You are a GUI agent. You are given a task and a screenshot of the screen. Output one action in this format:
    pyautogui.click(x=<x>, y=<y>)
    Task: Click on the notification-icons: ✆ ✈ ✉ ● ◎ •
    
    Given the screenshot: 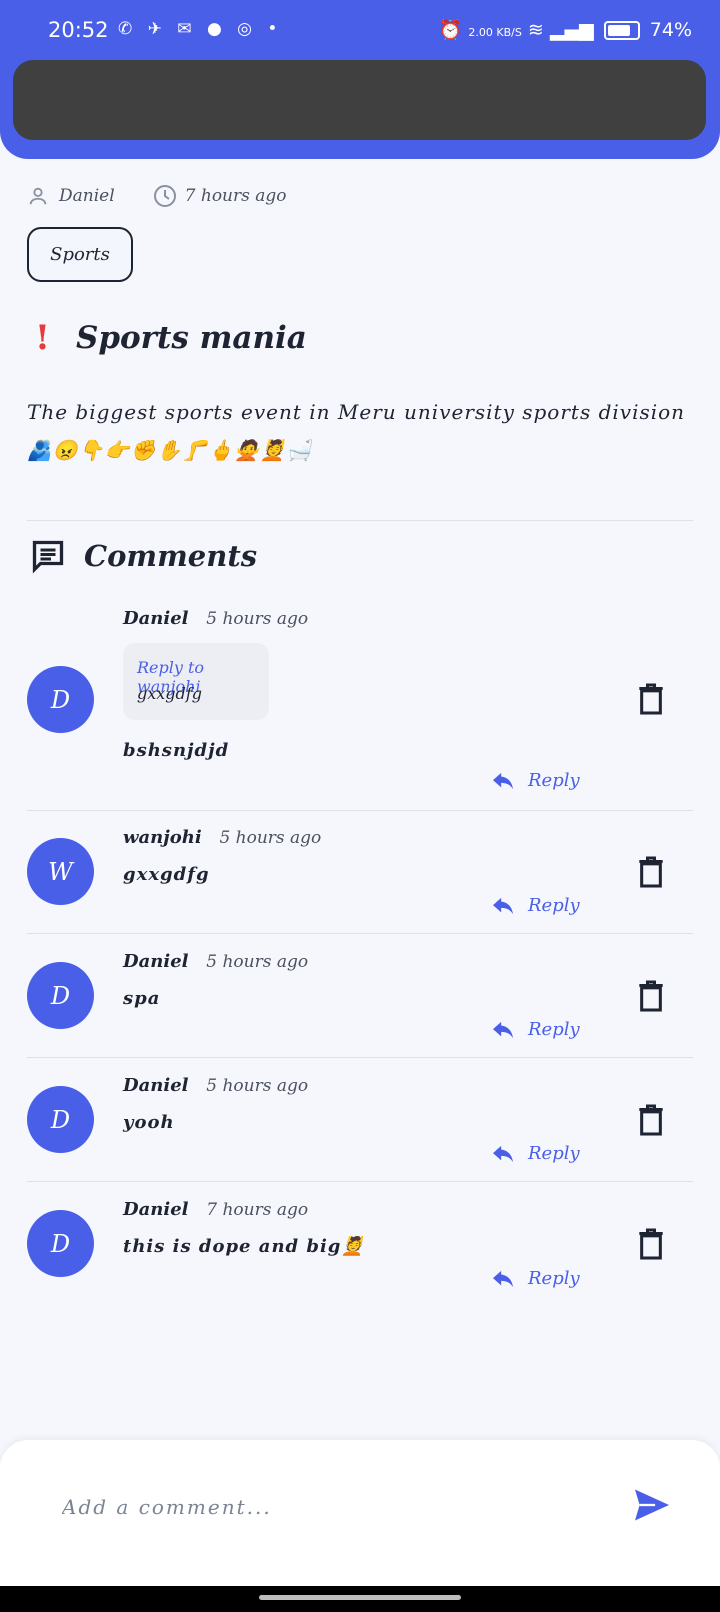 What is the action you would take?
    pyautogui.click(x=200, y=29)
    